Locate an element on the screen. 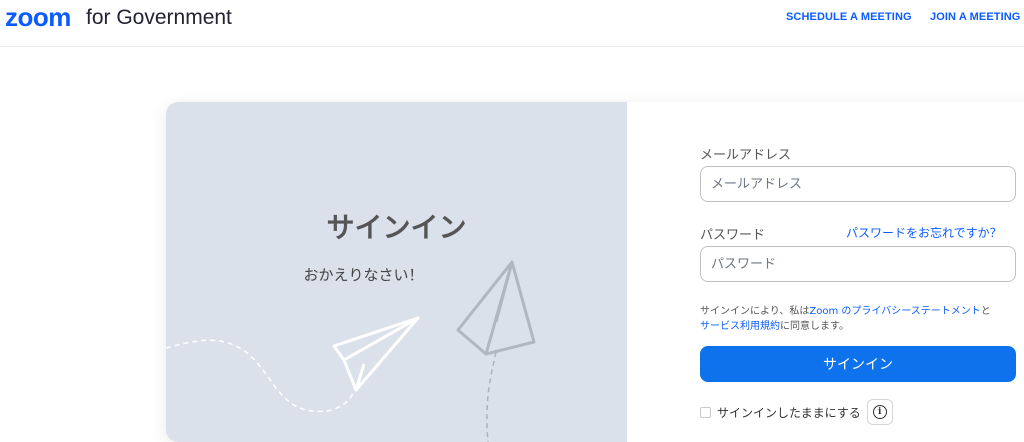 Image resolution: width=1024 pixels, height=442 pixels. hero-subtitle: おかえりなさい！ is located at coordinates (363, 275).